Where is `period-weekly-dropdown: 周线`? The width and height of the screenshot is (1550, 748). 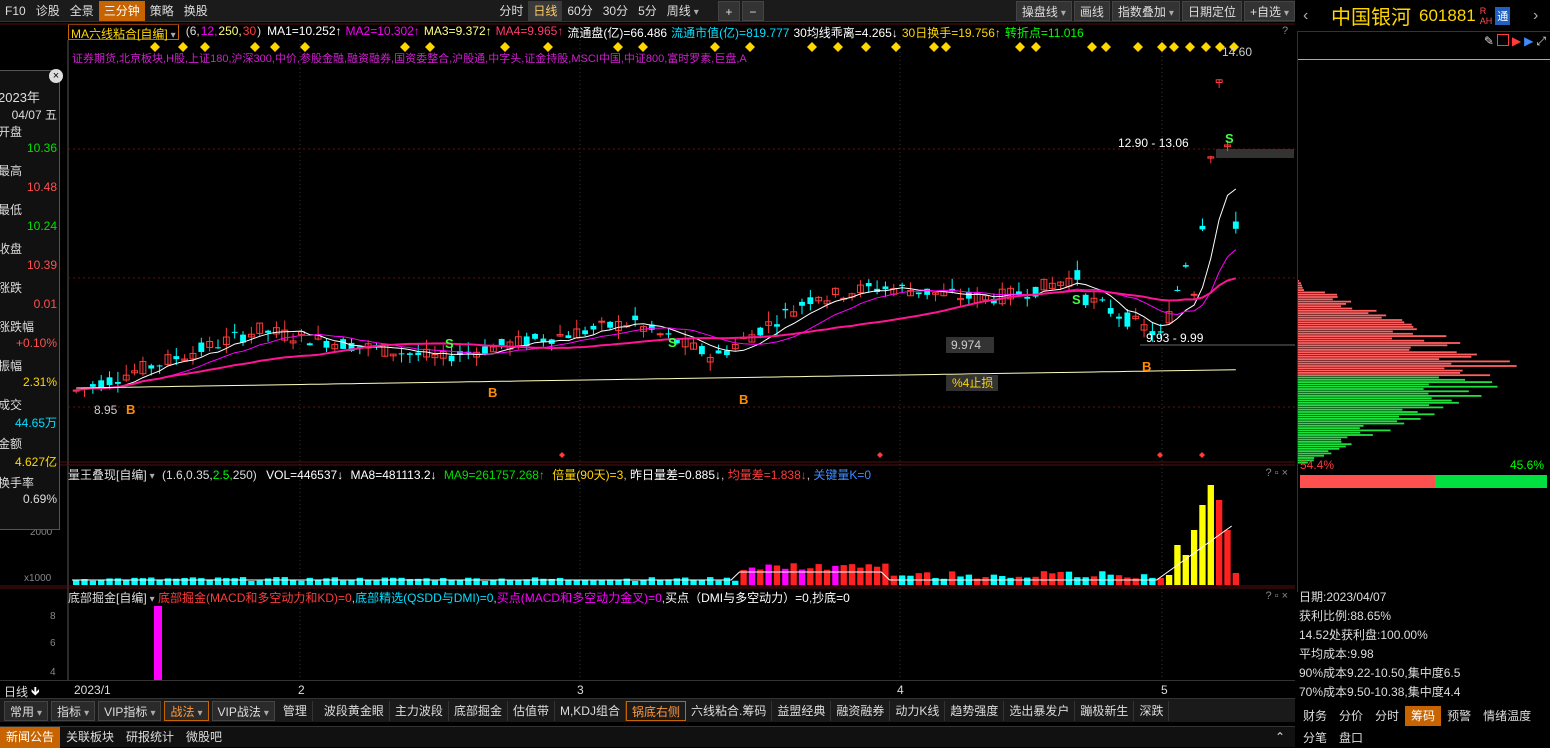
period-weekly-dropdown: 周线 is located at coordinates (683, 11).